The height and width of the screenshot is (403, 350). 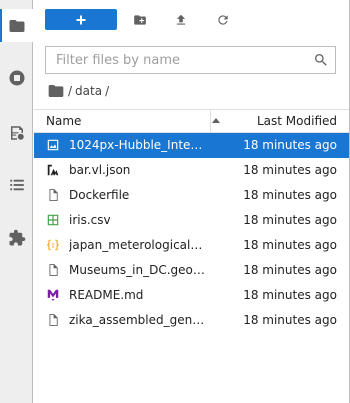 I want to click on plus-icon, so click(x=81, y=19).